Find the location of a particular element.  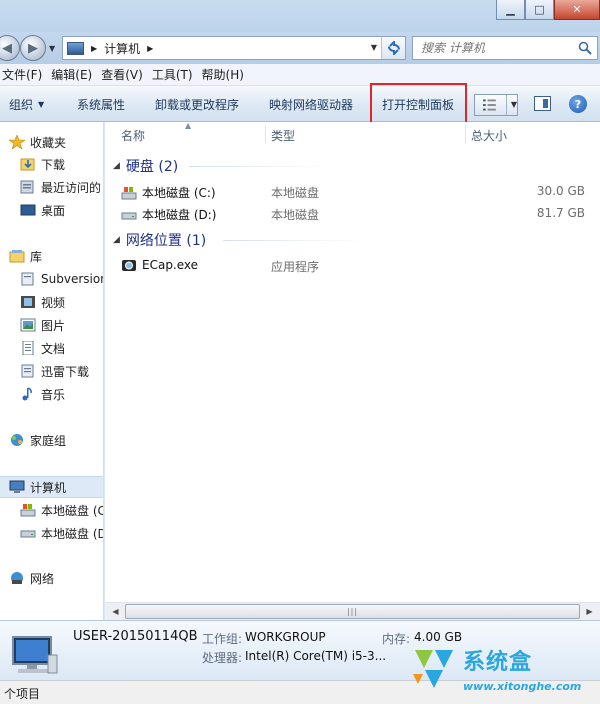

maximize-button: □ is located at coordinates (539, 10).